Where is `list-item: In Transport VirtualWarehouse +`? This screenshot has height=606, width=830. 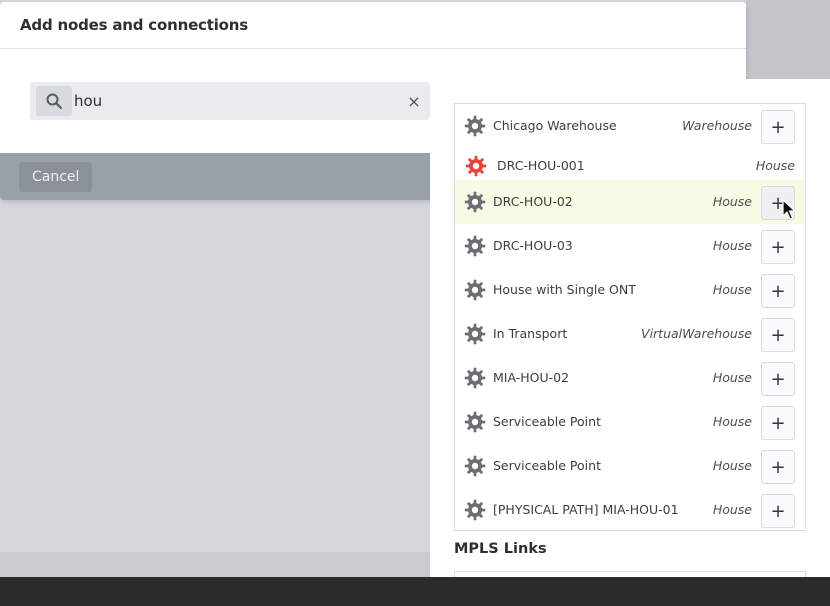
list-item: In Transport VirtualWarehouse + is located at coordinates (630, 334).